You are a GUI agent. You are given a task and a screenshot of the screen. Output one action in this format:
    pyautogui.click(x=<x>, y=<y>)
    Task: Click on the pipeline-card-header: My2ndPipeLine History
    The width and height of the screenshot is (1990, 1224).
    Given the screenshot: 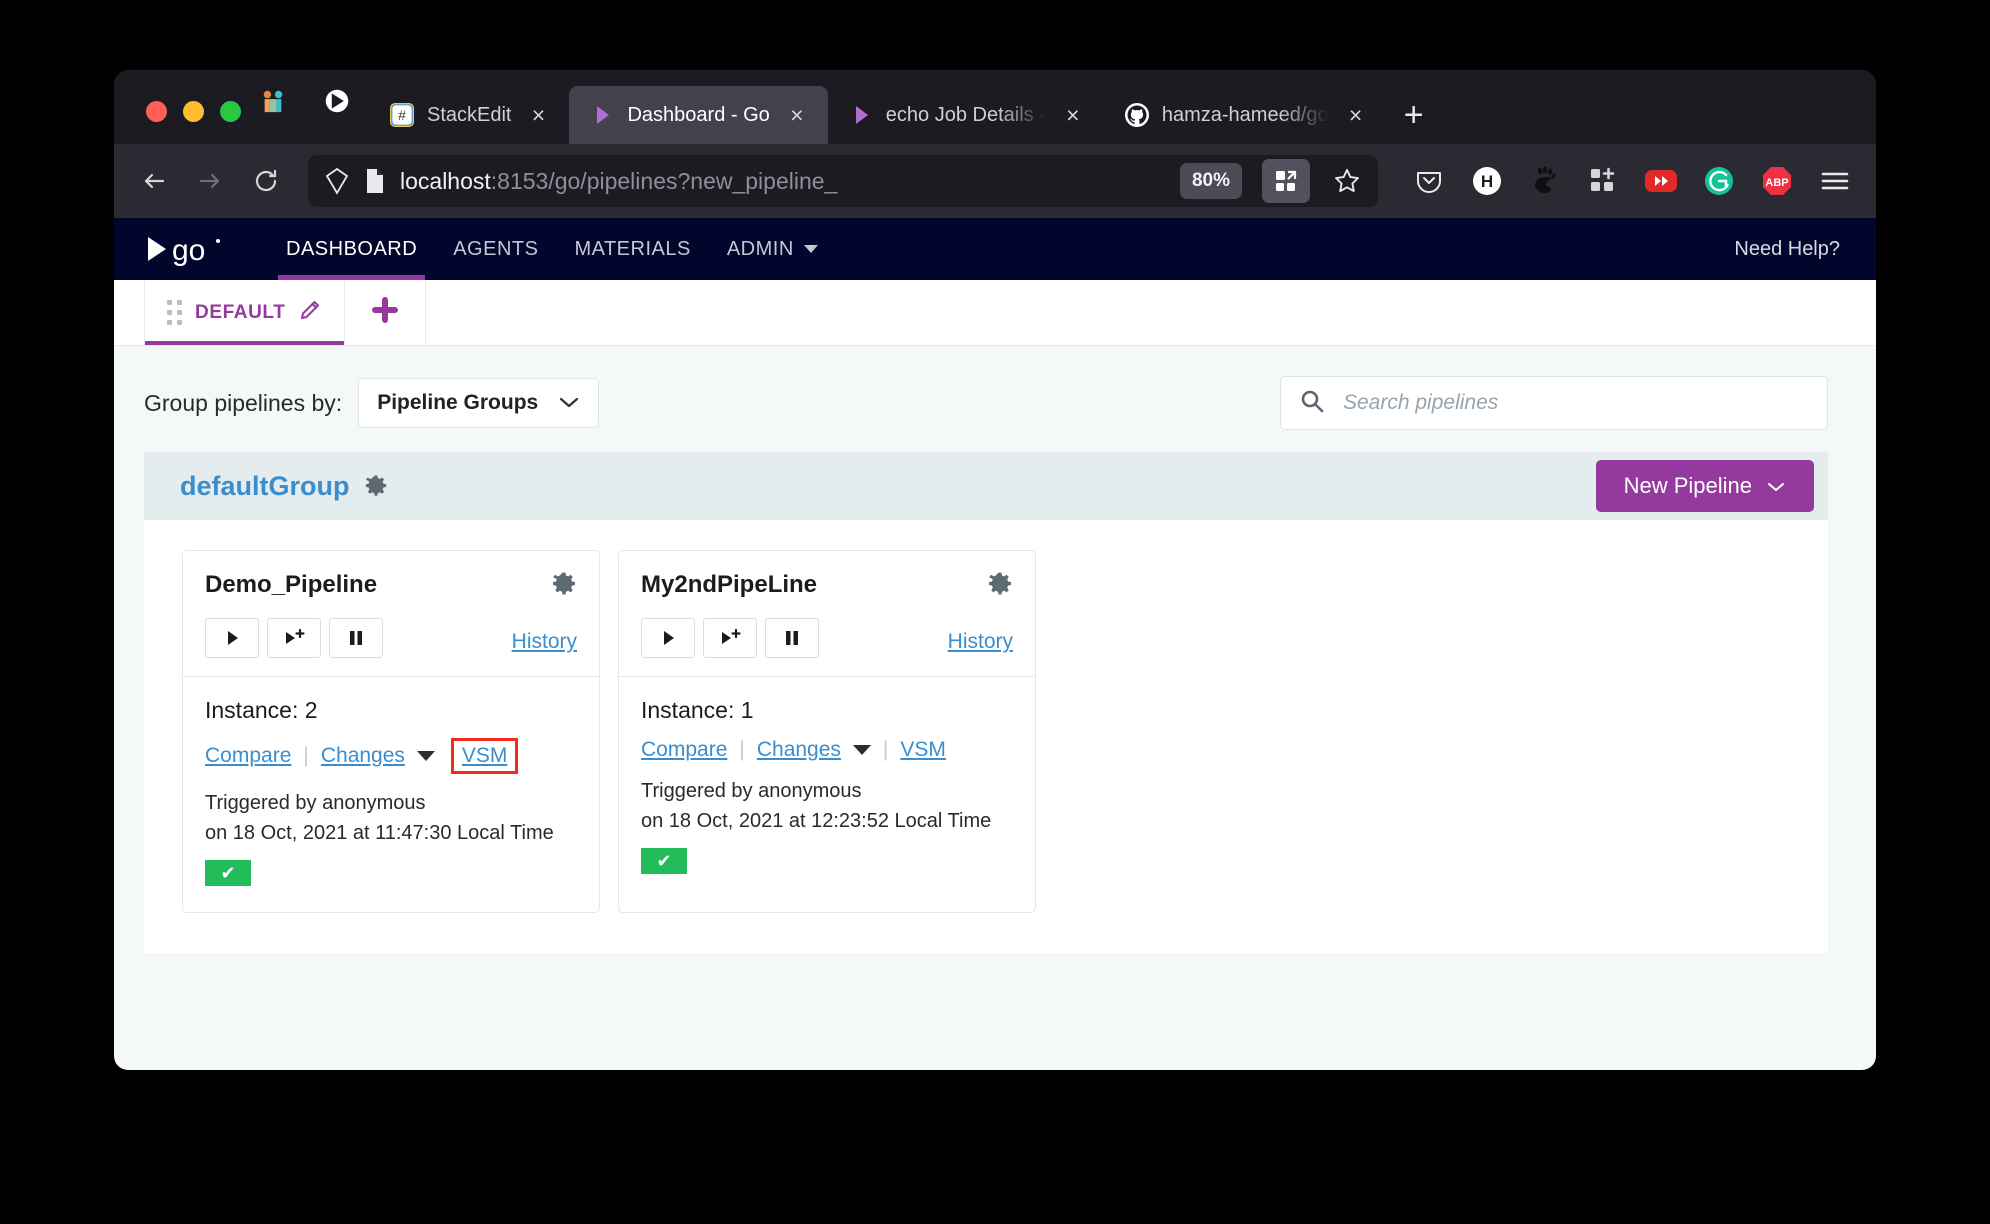 What is the action you would take?
    pyautogui.click(x=827, y=614)
    